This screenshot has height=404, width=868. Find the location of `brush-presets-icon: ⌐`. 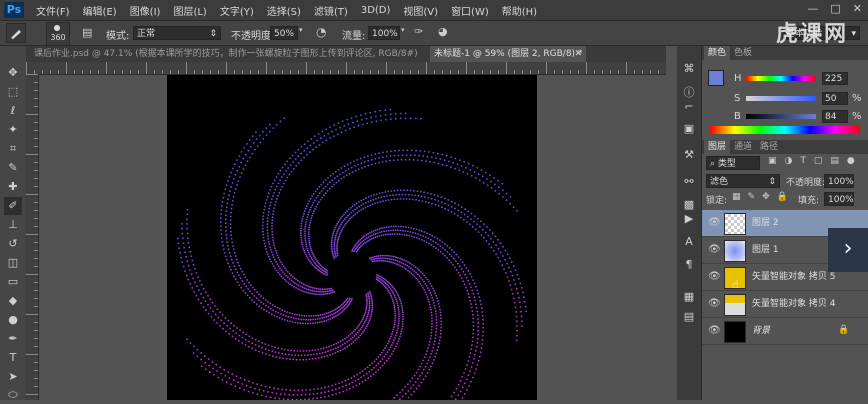

brush-presets-icon: ⌐ is located at coordinates (689, 107).